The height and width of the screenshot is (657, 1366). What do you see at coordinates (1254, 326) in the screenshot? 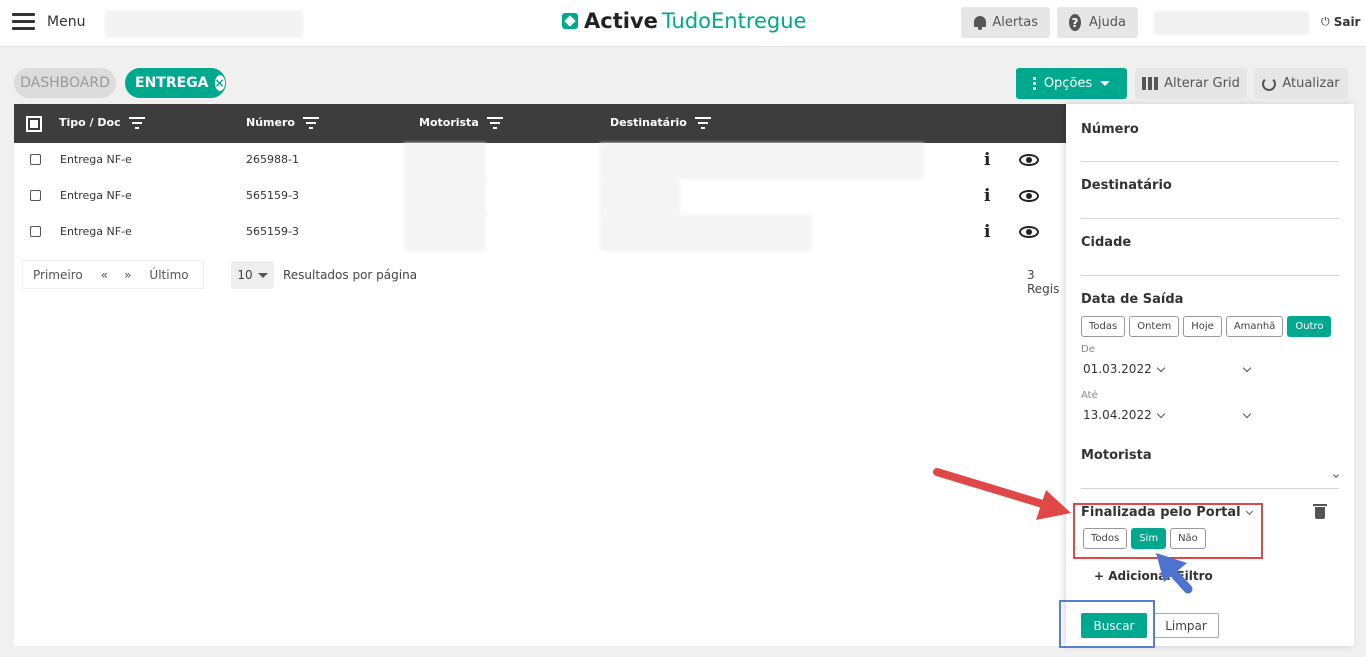
I see `chip-amanha: Amanhã` at bounding box center [1254, 326].